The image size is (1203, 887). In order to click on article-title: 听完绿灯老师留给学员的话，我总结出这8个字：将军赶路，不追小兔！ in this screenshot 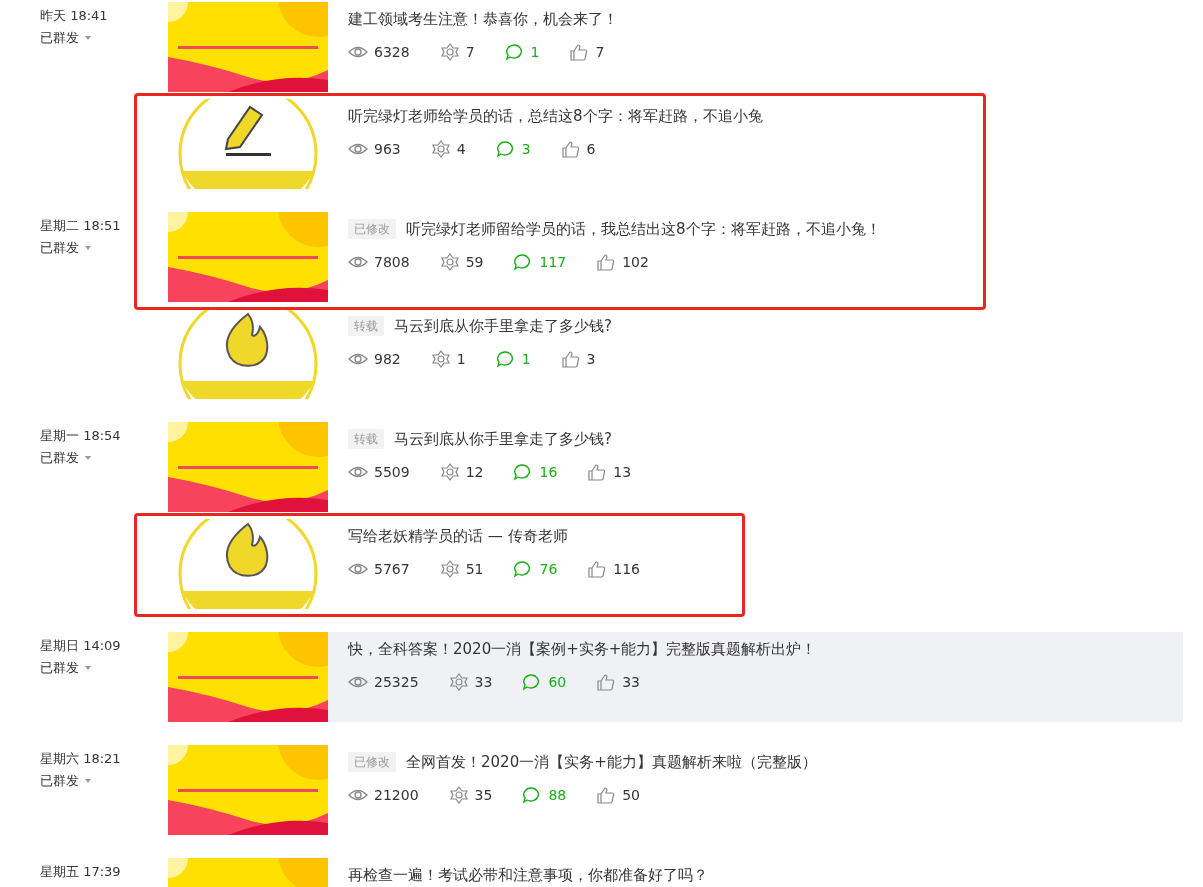, I will do `click(643, 229)`.